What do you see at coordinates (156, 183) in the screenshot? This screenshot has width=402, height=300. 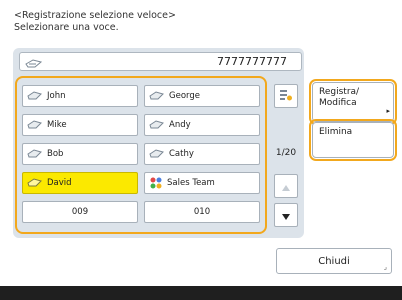 I see `group-icon` at bounding box center [156, 183].